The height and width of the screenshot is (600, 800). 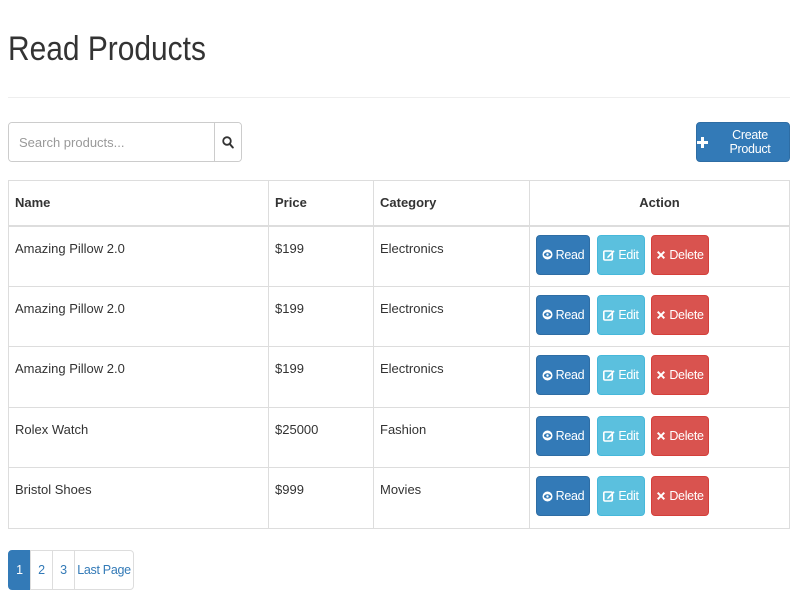 What do you see at coordinates (321, 203) in the screenshot?
I see `header-price: Price` at bounding box center [321, 203].